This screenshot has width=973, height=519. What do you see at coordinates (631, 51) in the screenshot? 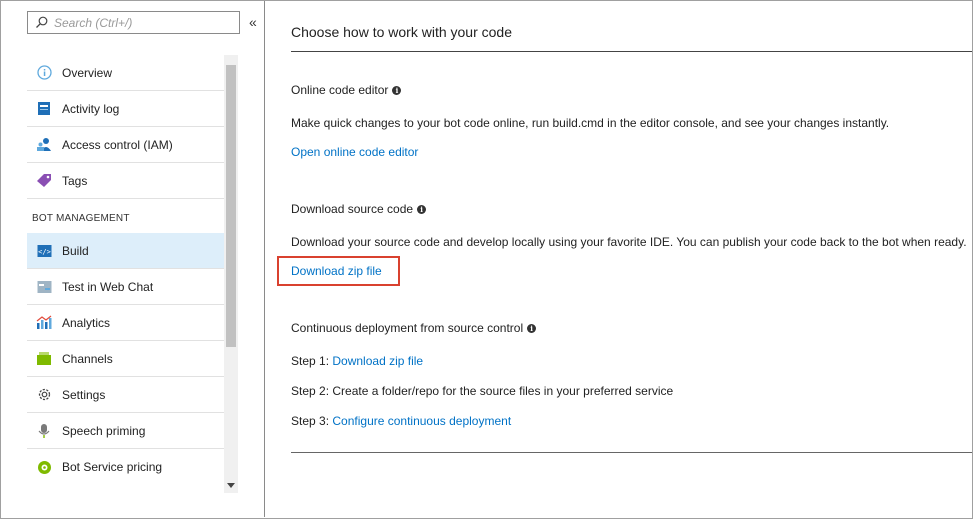
I see `title-divider` at bounding box center [631, 51].